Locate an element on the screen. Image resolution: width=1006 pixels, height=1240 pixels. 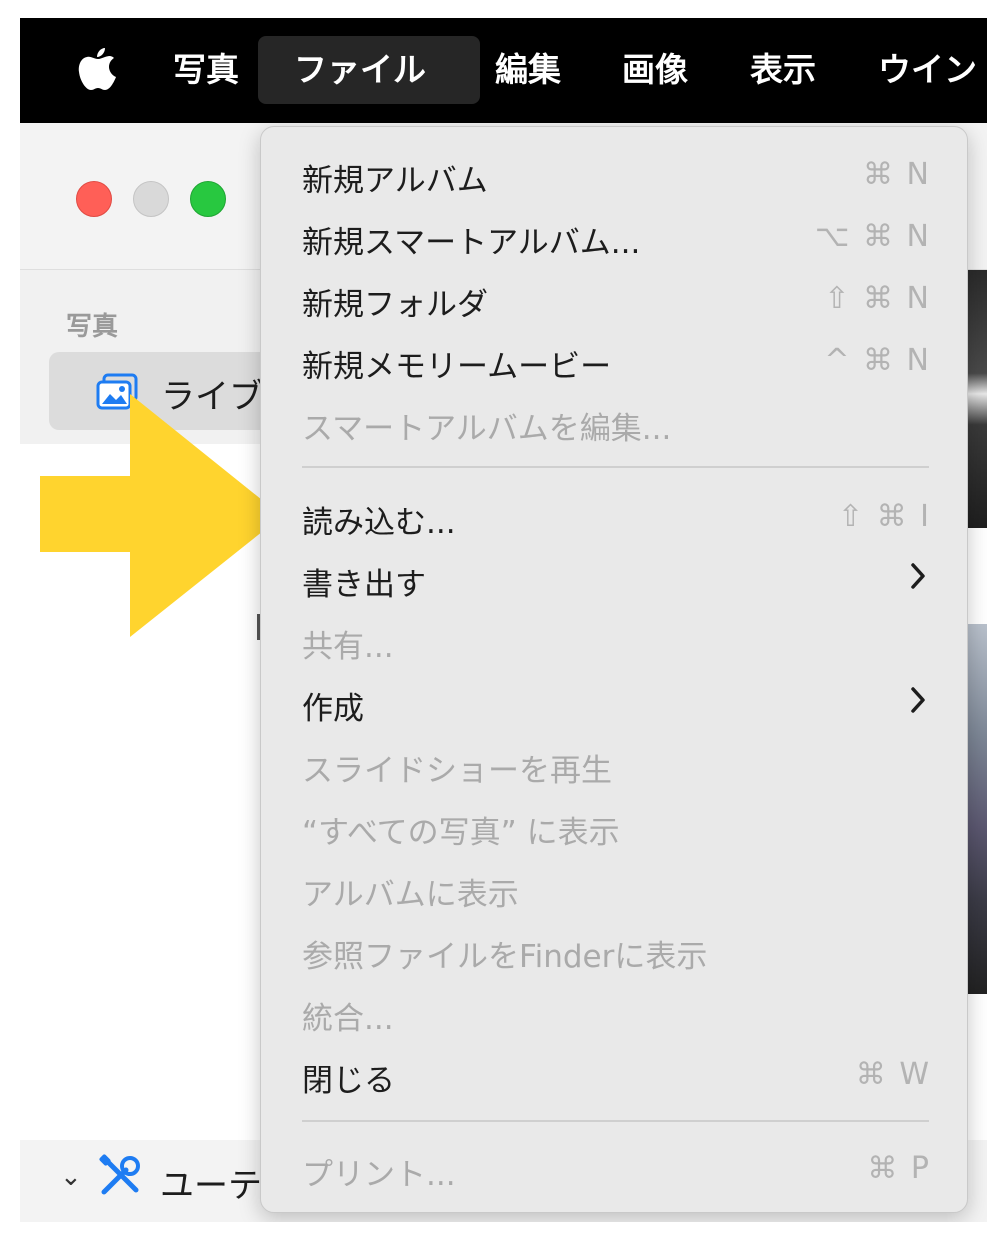
menu-item-create: 作成 is located at coordinates (616, 703).